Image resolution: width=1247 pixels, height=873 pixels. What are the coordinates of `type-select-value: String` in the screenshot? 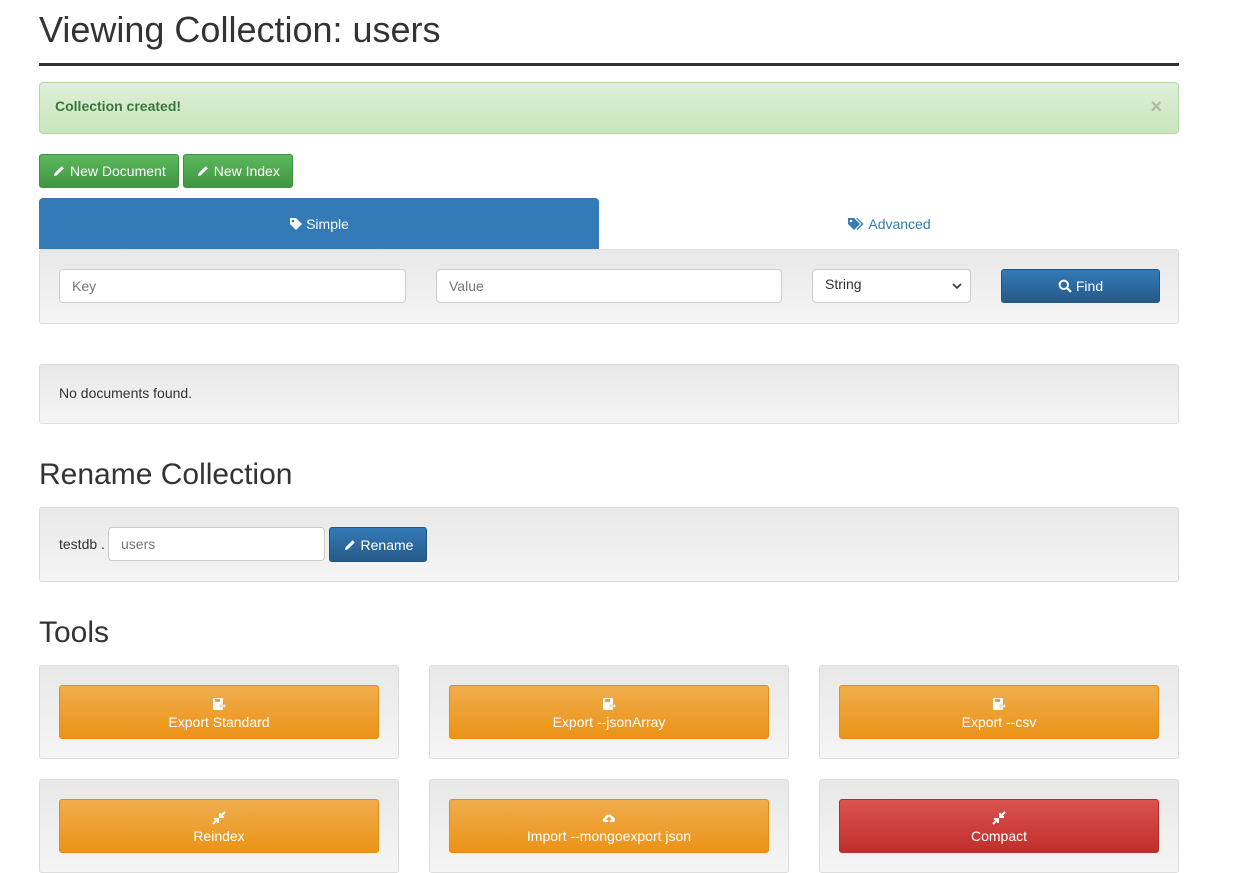 It's located at (843, 284).